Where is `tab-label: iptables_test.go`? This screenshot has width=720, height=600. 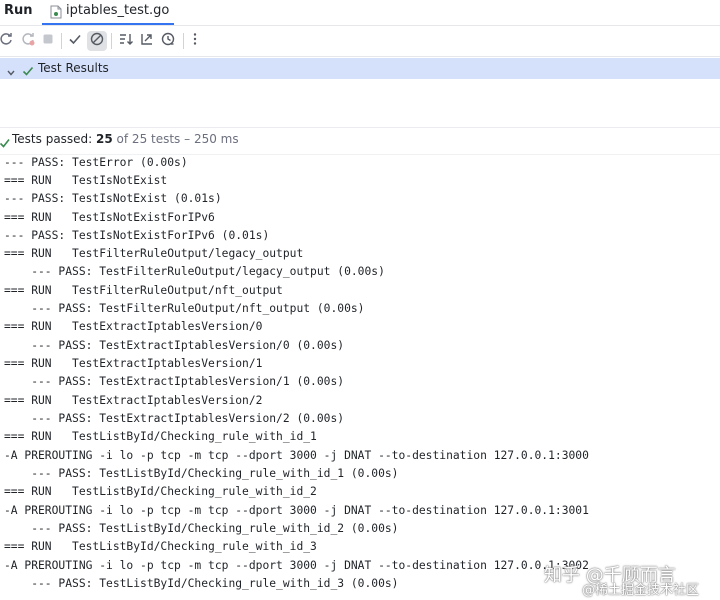 tab-label: iptables_test.go is located at coordinates (118, 10).